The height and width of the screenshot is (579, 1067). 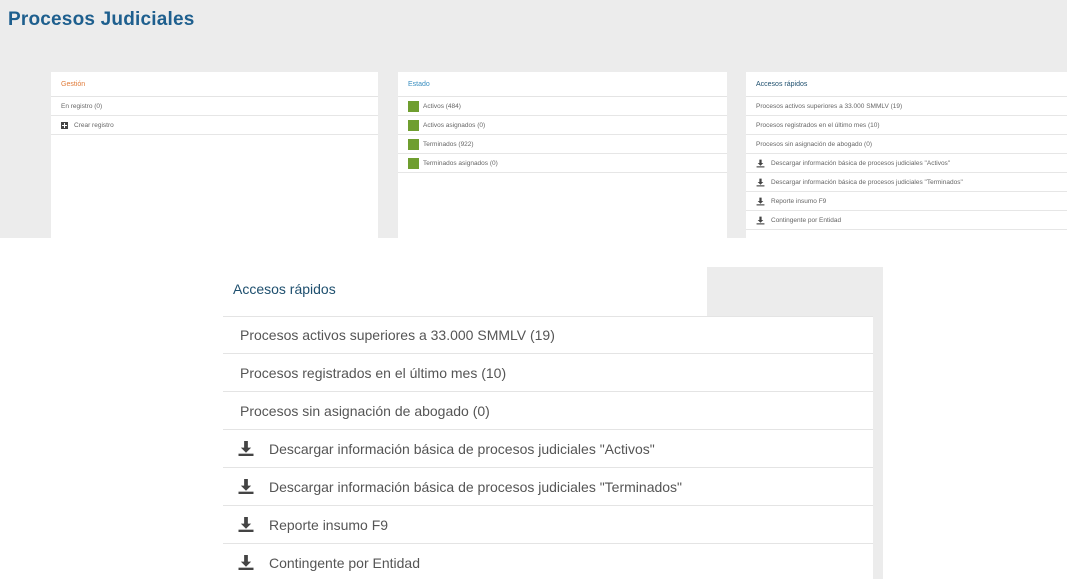 What do you see at coordinates (94, 125) in the screenshot?
I see `list-item-label: Crear registro` at bounding box center [94, 125].